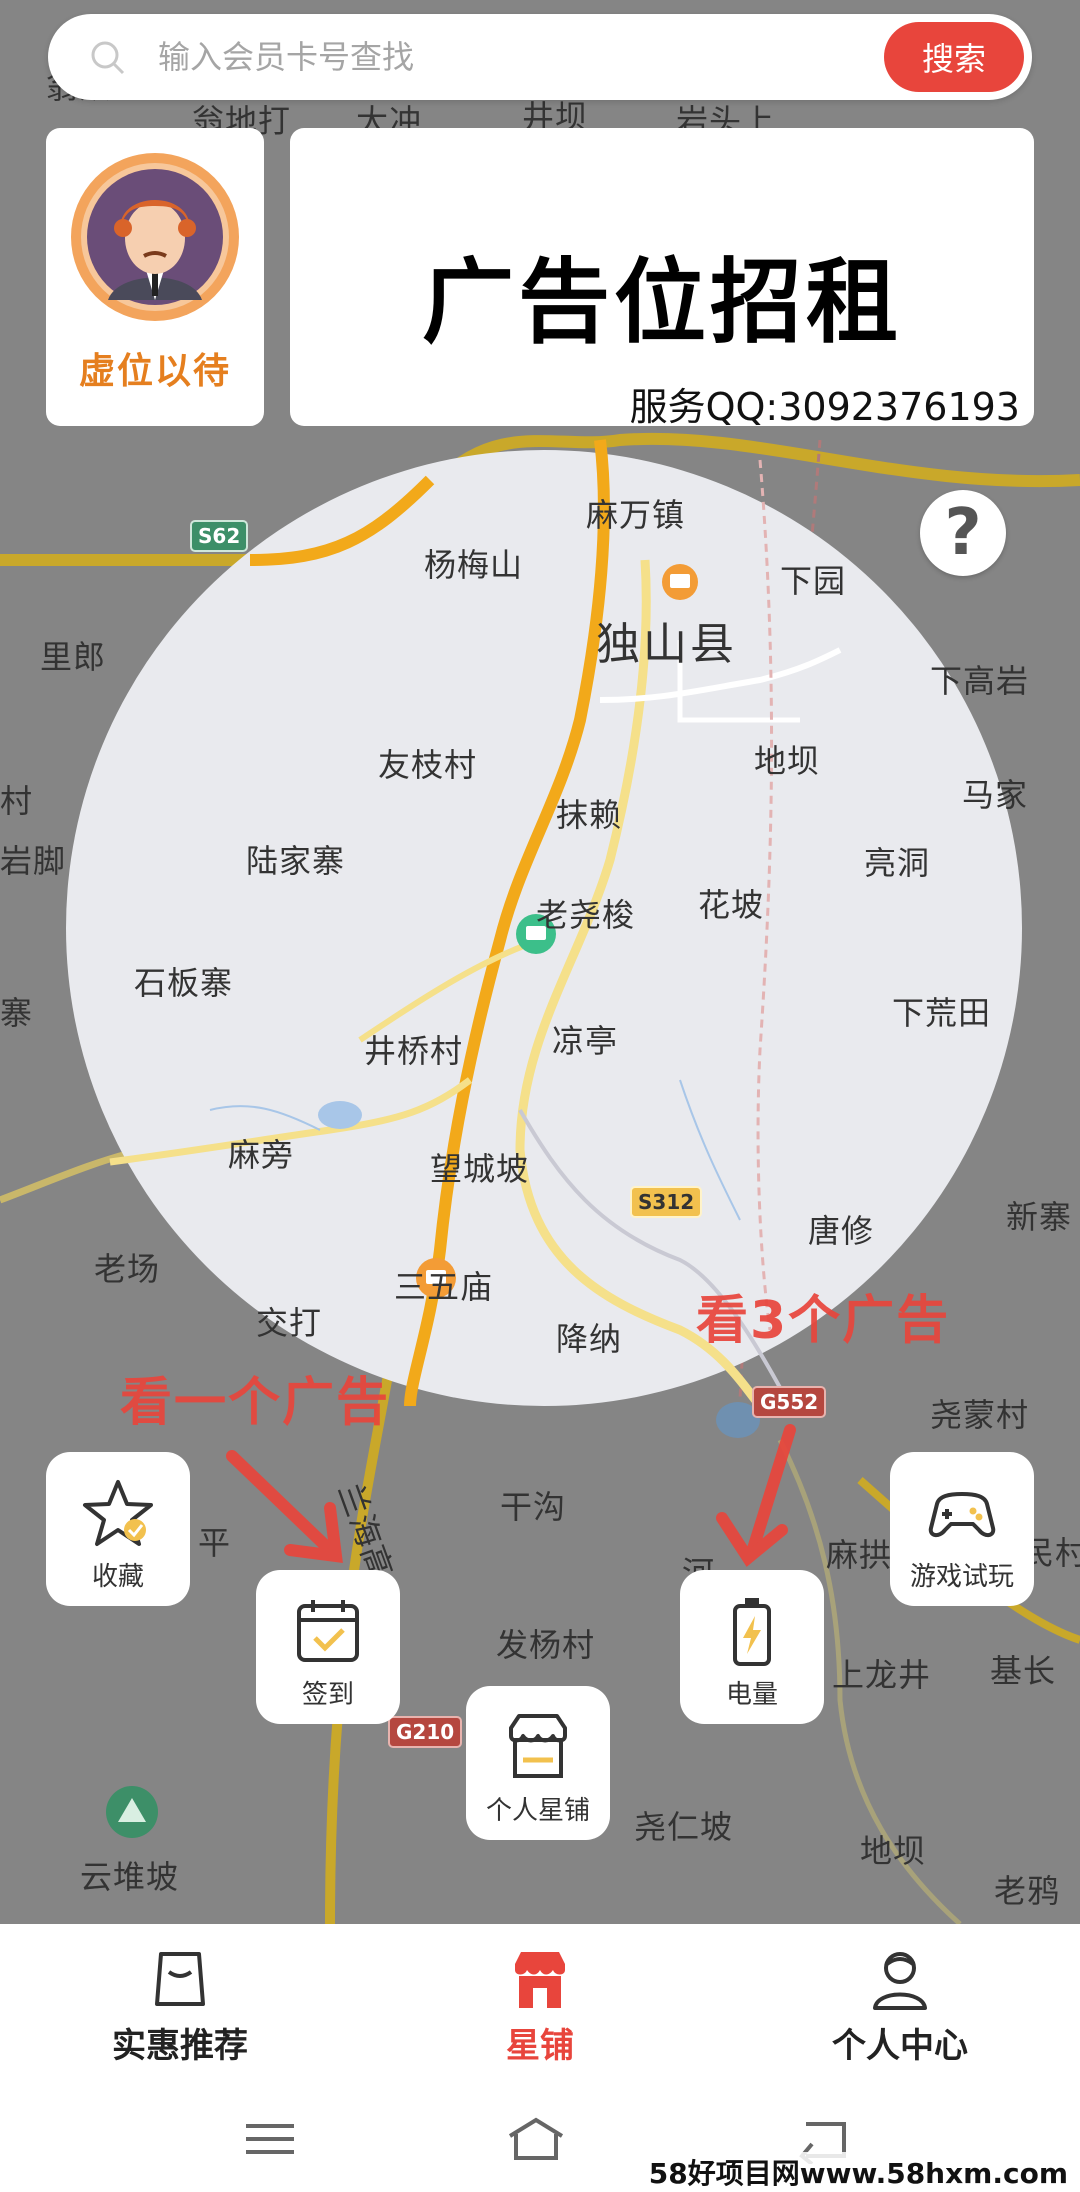 Image resolution: width=1080 pixels, height=2192 pixels. What do you see at coordinates (962, 1514) in the screenshot?
I see `gamepad-icon` at bounding box center [962, 1514].